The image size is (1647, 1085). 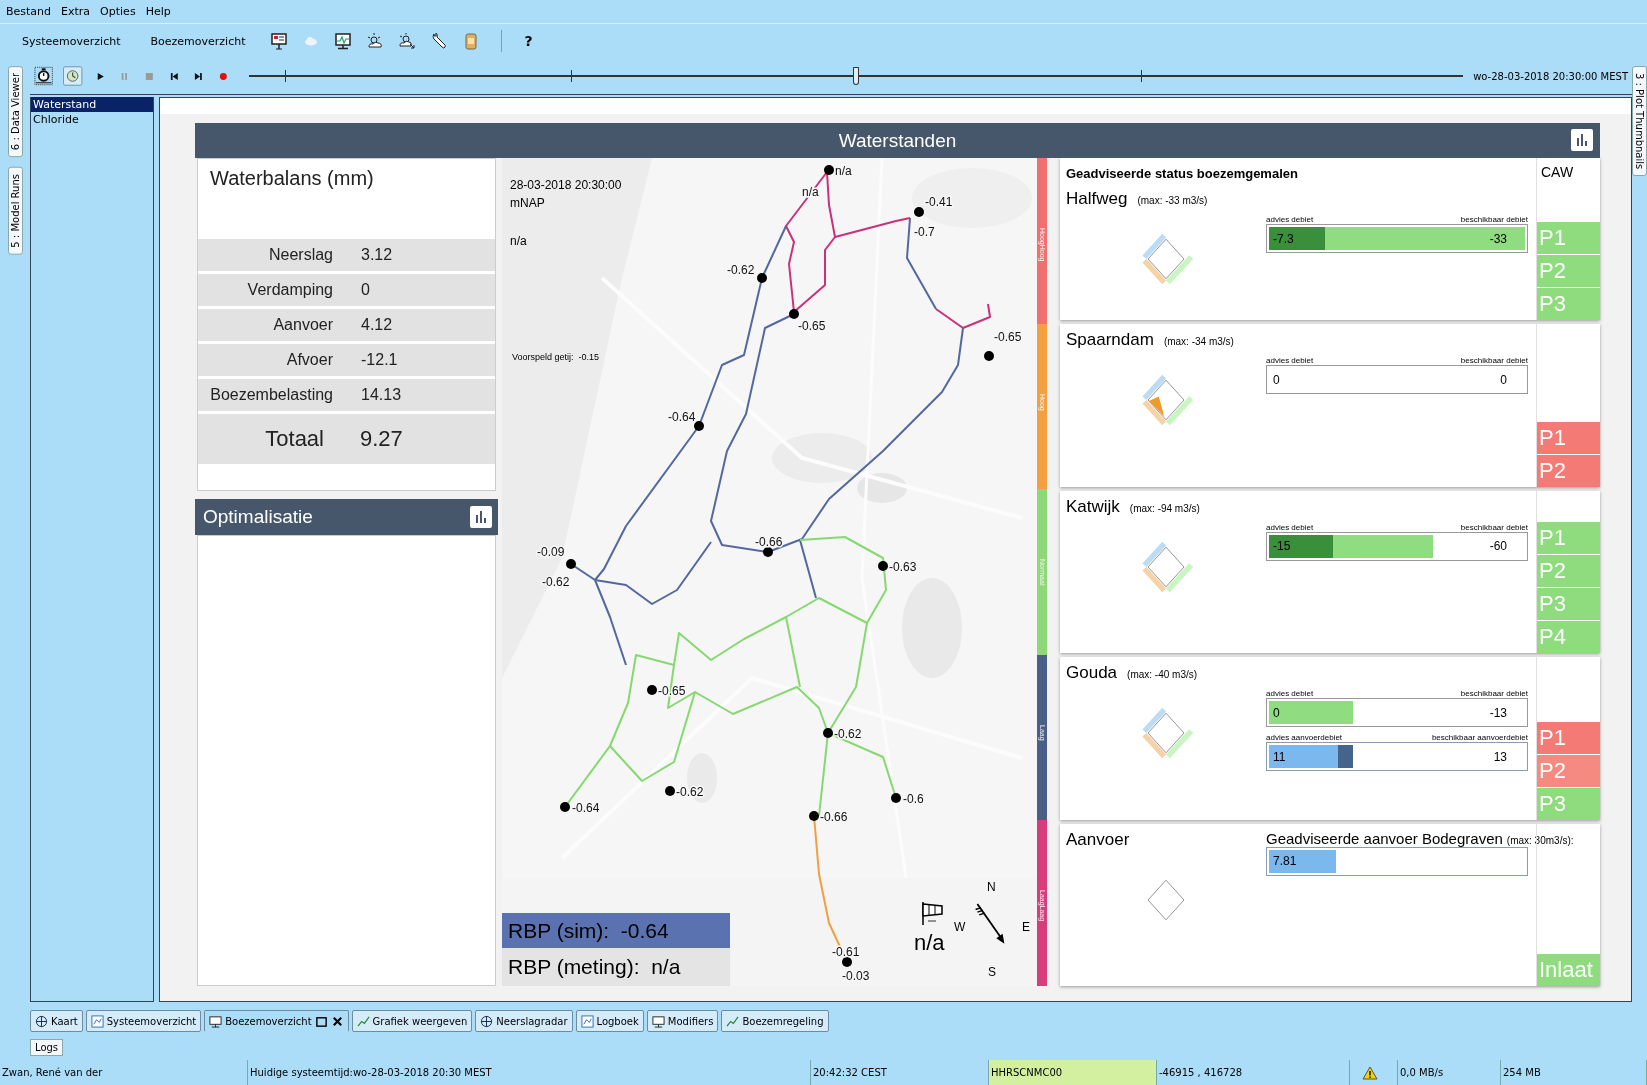 I want to click on logs-button: Logs, so click(x=47, y=1047).